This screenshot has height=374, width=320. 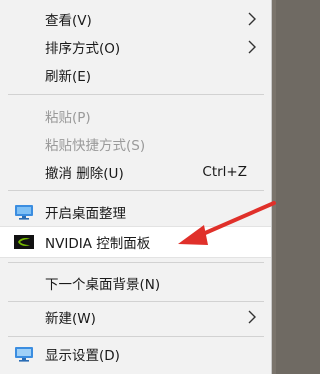 I want to click on display-settings-icon, so click(x=24, y=354).